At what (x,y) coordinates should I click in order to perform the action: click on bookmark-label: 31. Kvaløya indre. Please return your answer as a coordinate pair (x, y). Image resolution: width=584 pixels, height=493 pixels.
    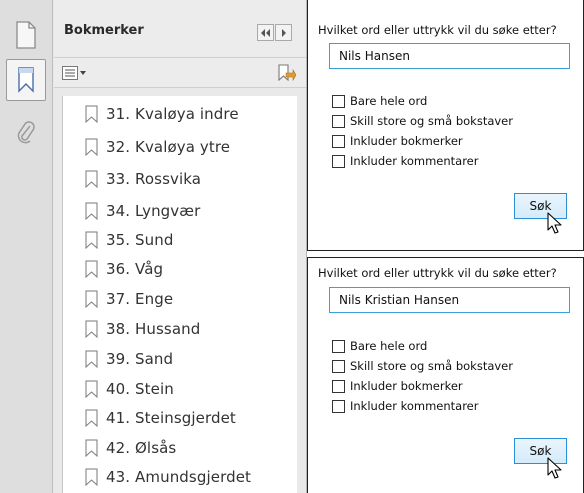
    Looking at the image, I should click on (172, 114).